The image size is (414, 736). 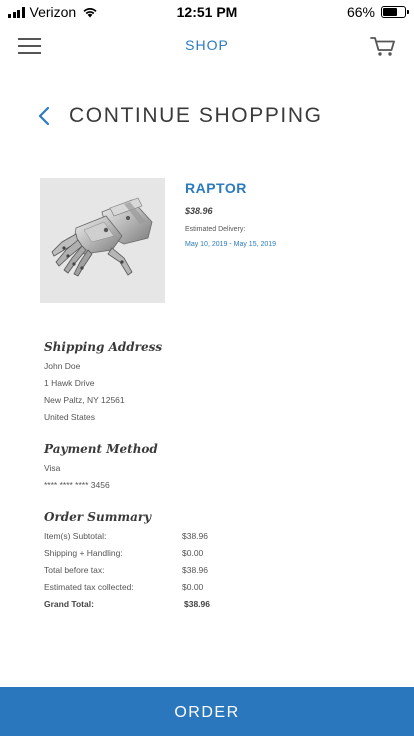 What do you see at coordinates (127, 606) in the screenshot?
I see `grand-total-row: Grand Total: $38.96` at bounding box center [127, 606].